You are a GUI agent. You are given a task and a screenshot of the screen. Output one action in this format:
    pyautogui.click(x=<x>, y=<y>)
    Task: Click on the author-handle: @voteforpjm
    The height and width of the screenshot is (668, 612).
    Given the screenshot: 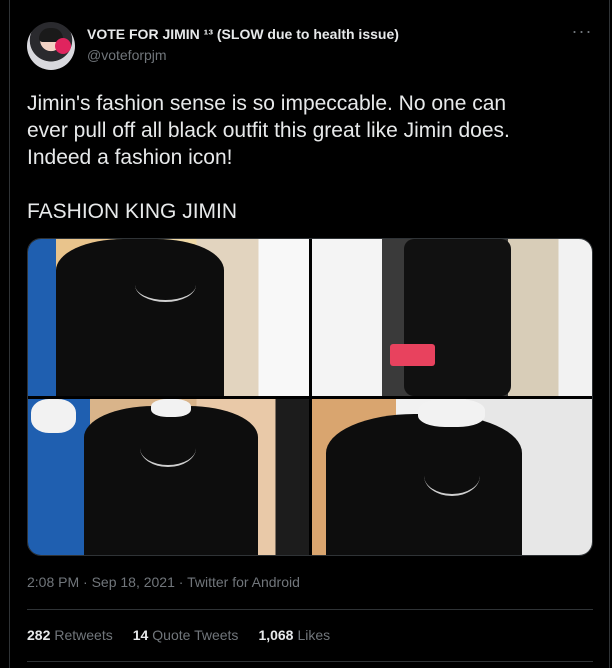 What is the action you would take?
    pyautogui.click(x=127, y=55)
    